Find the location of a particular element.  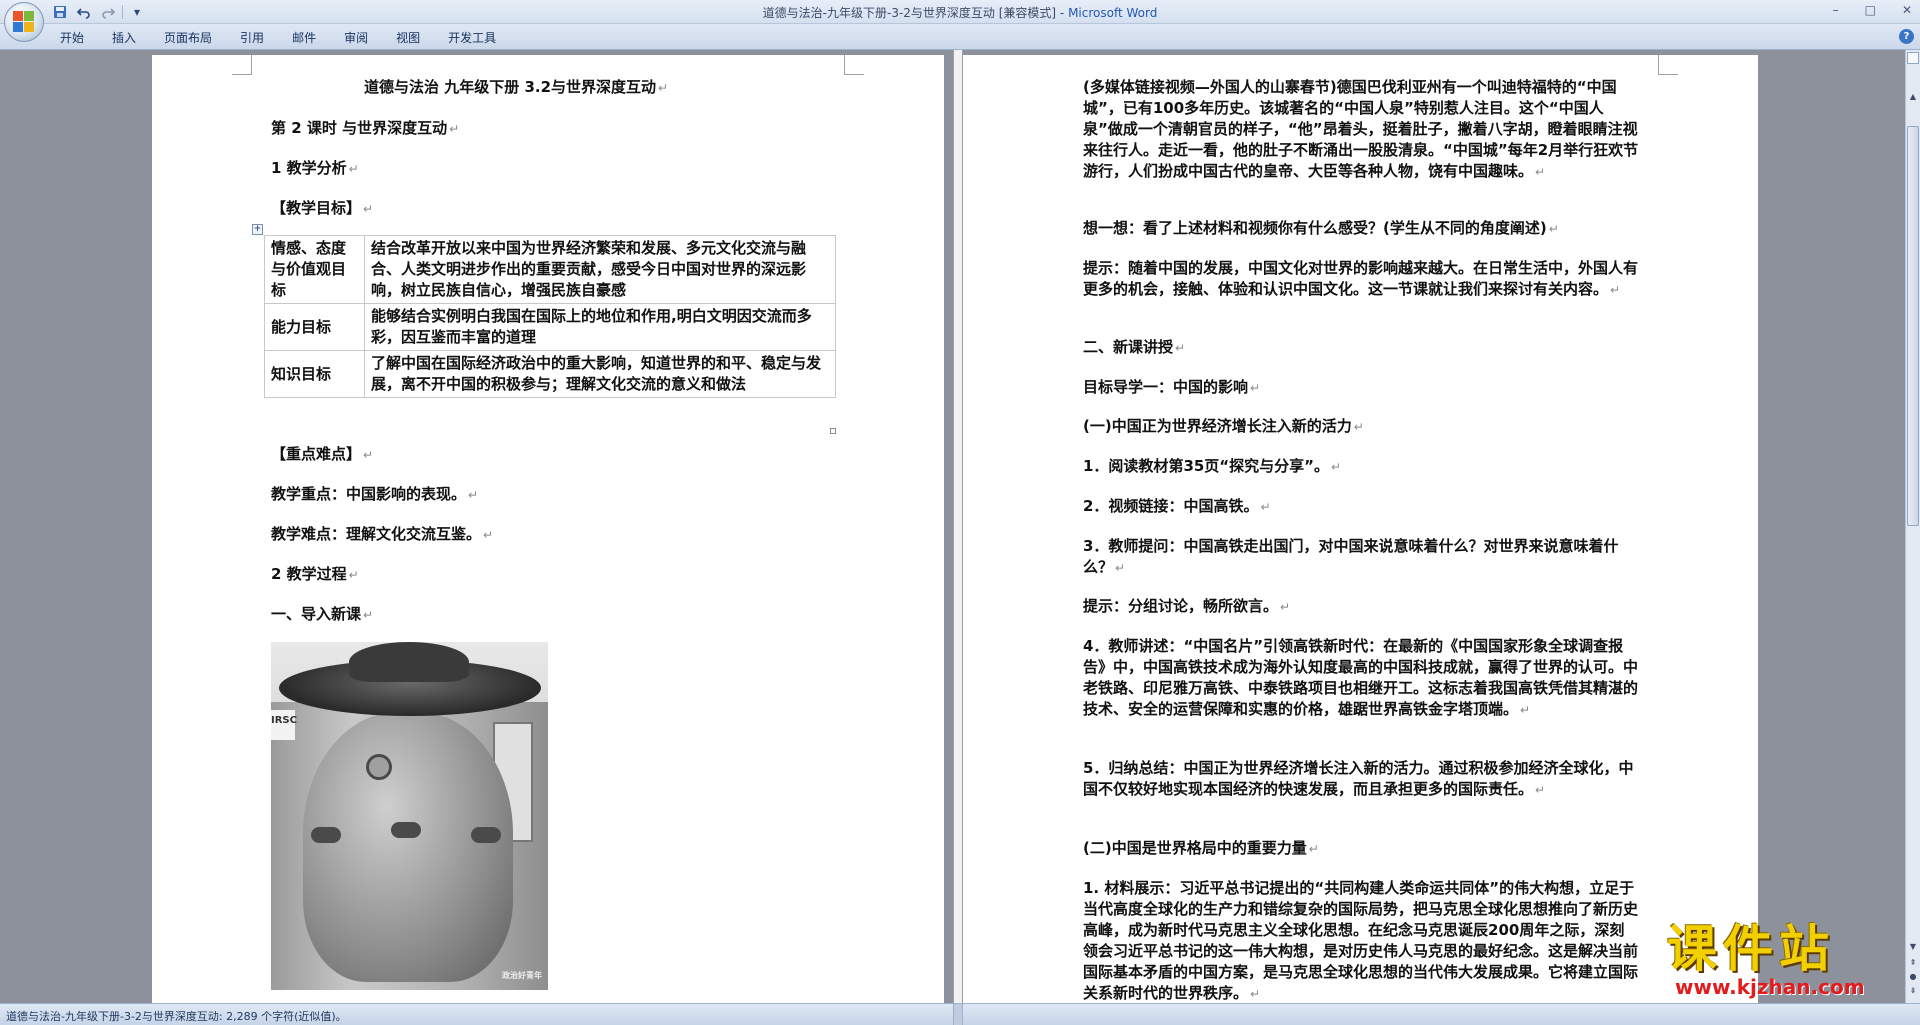

body-paragraph: 二、新课讲授 ↵ is located at coordinates (1134, 347).